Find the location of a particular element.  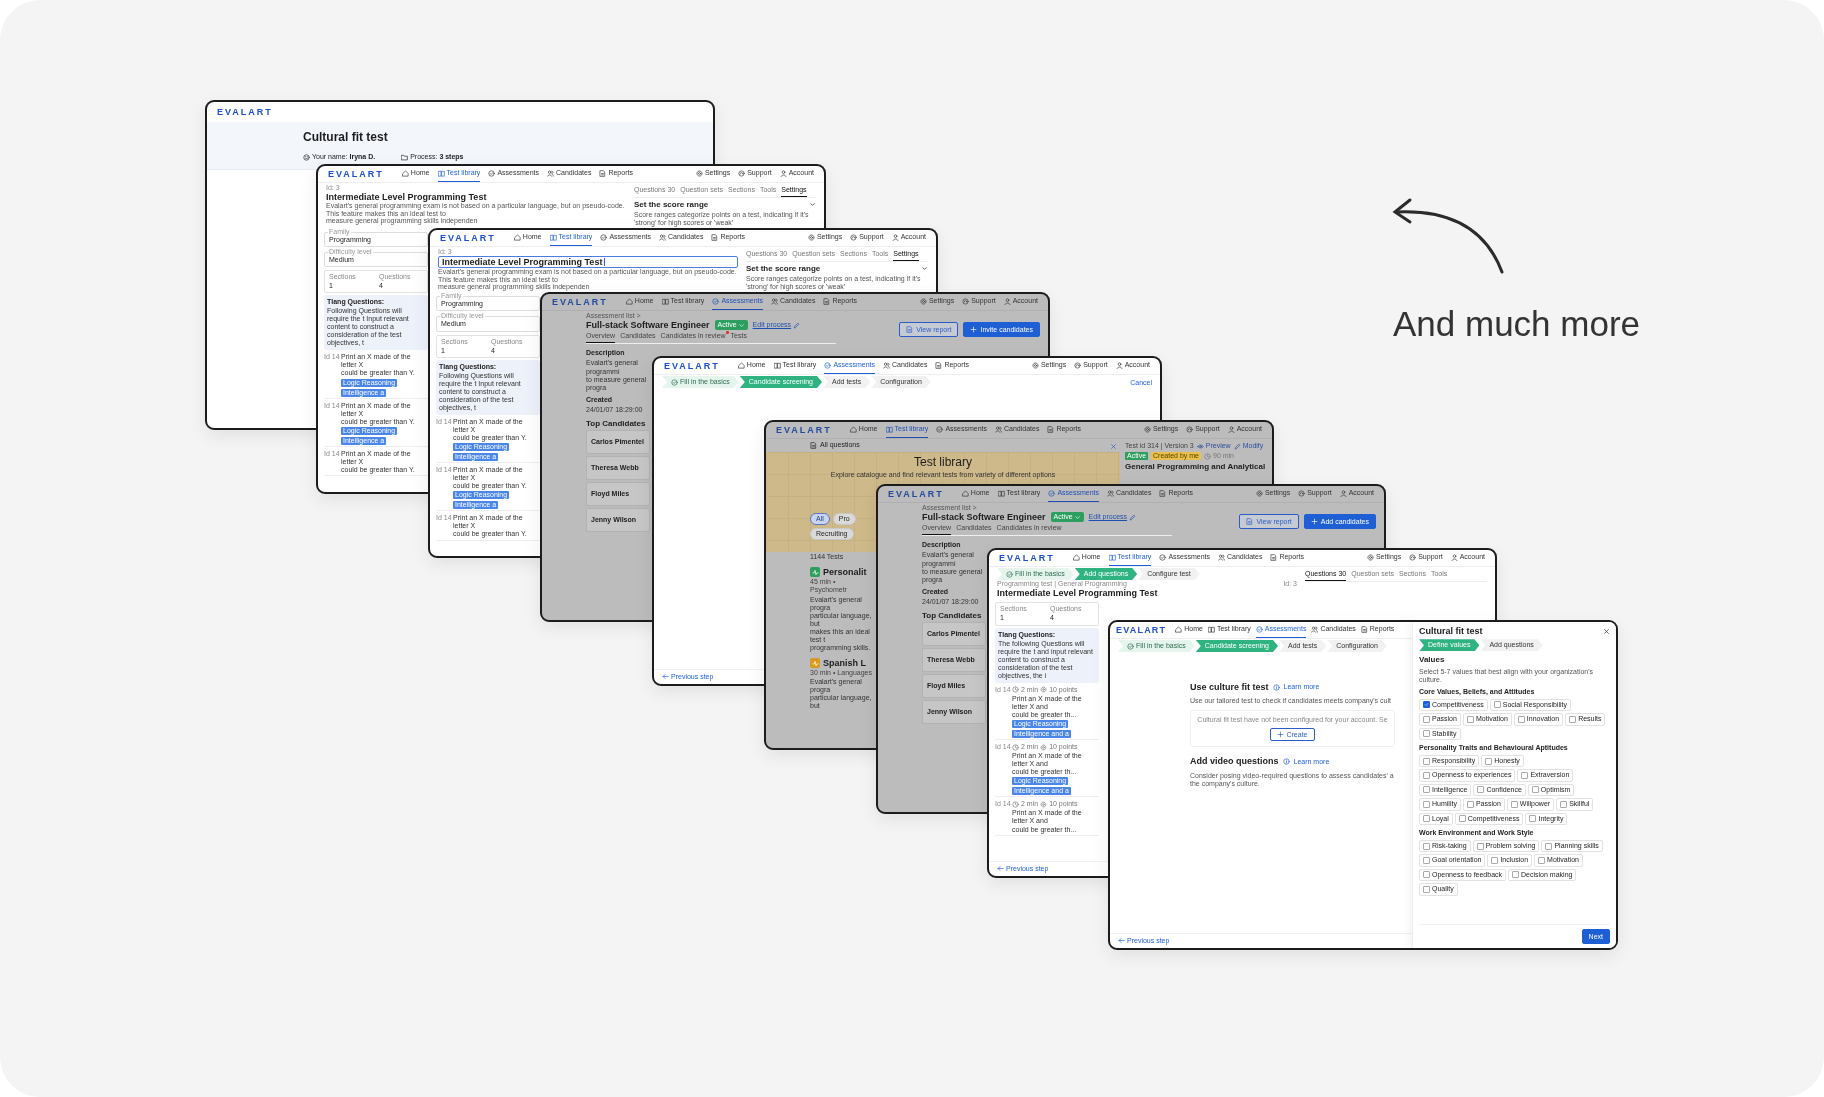

close-button is located at coordinates (1606, 631).